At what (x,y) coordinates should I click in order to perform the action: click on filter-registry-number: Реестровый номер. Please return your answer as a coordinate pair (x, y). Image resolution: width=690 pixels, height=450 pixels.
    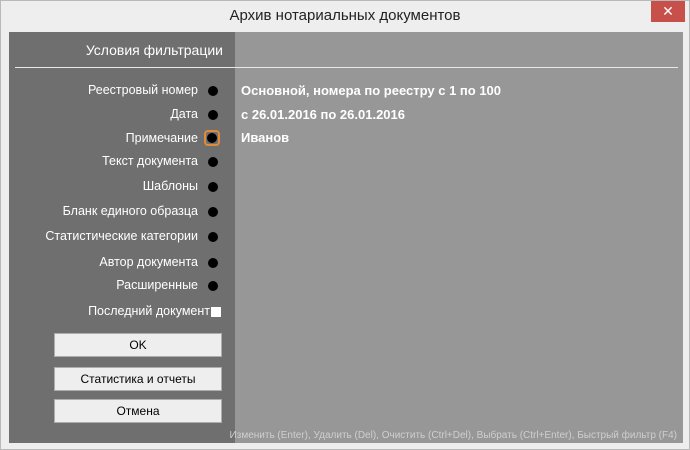
    Looking at the image, I should click on (122, 91).